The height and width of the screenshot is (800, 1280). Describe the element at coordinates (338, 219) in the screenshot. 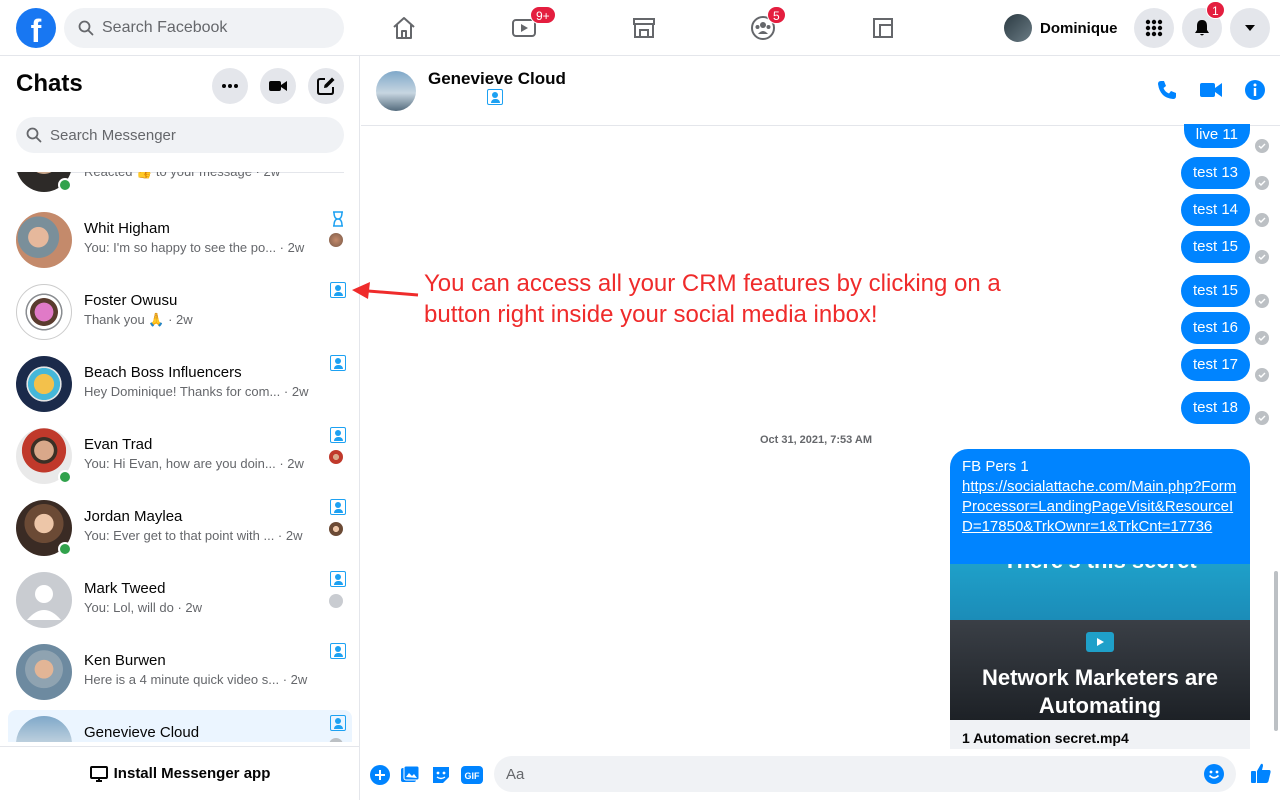

I see `hourglass-icon` at that location.